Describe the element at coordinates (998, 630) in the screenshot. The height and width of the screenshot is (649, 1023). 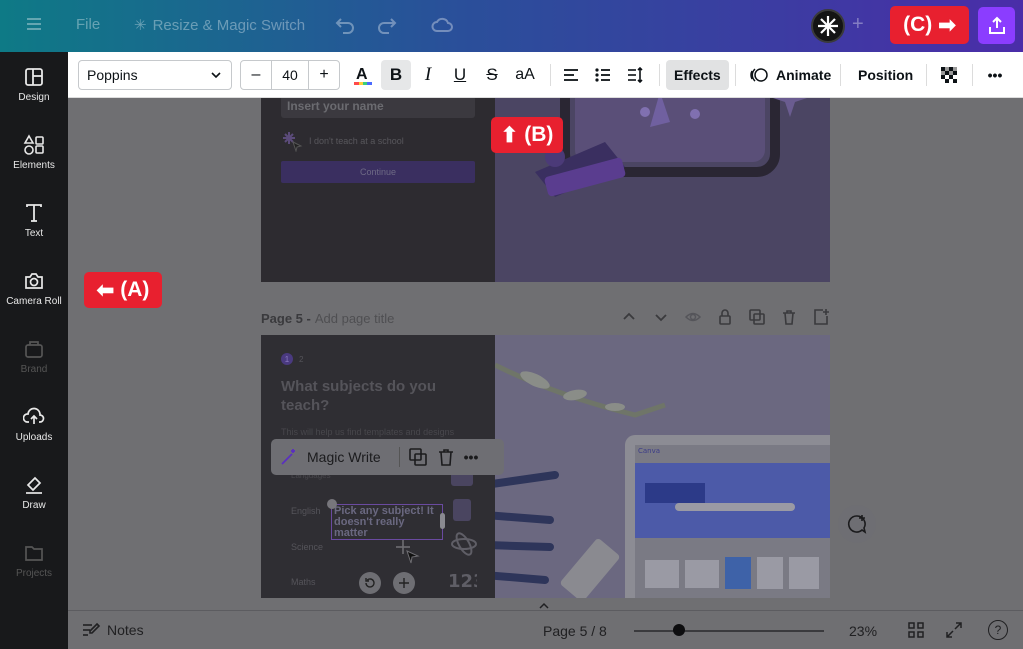
I see `help-button: ?` at that location.